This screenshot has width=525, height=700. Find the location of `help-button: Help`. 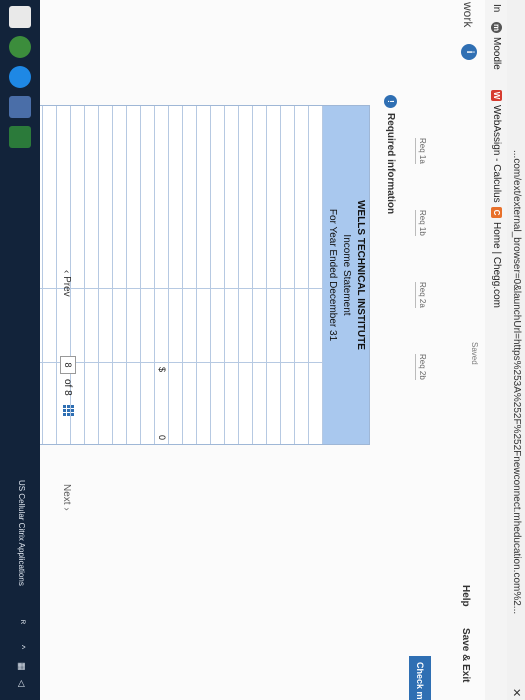

help-button: Help is located at coordinates (465, 596).